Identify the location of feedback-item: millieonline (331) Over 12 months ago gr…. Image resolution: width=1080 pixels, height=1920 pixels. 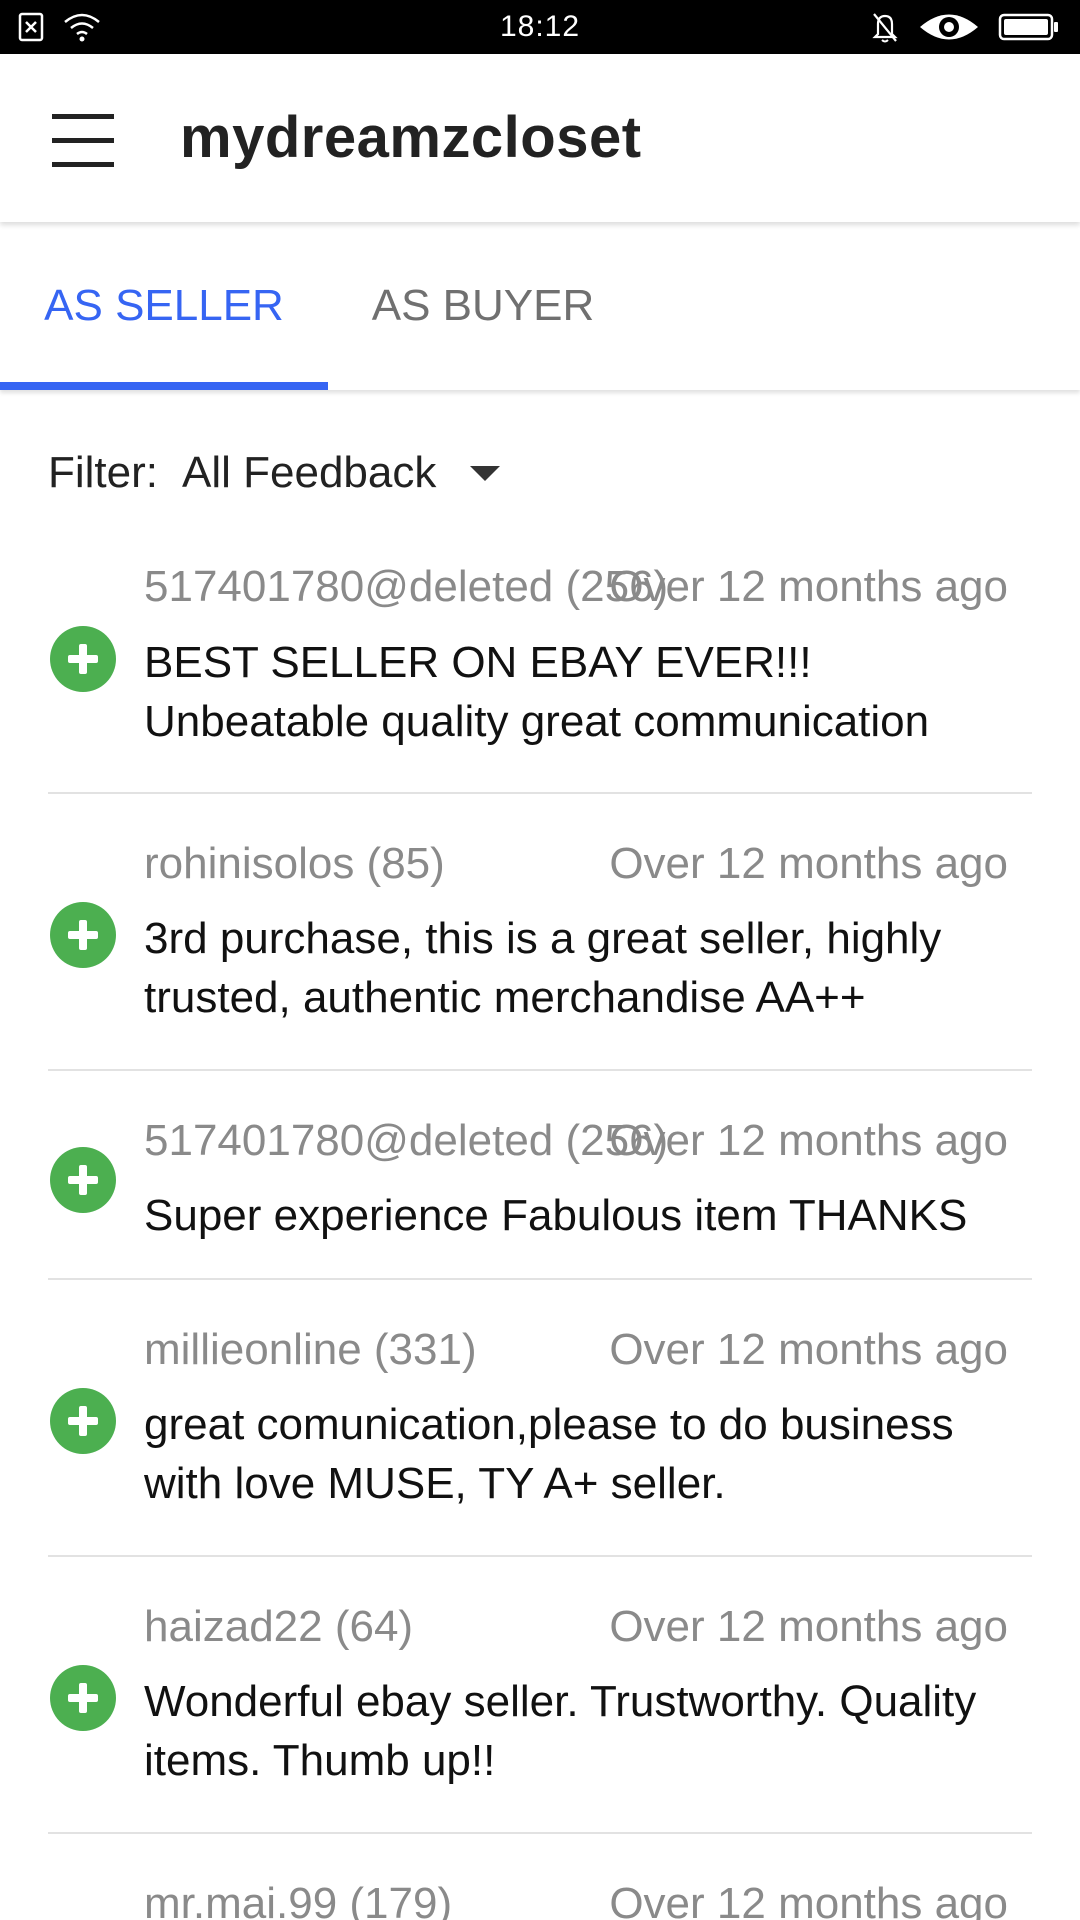
(540, 1418).